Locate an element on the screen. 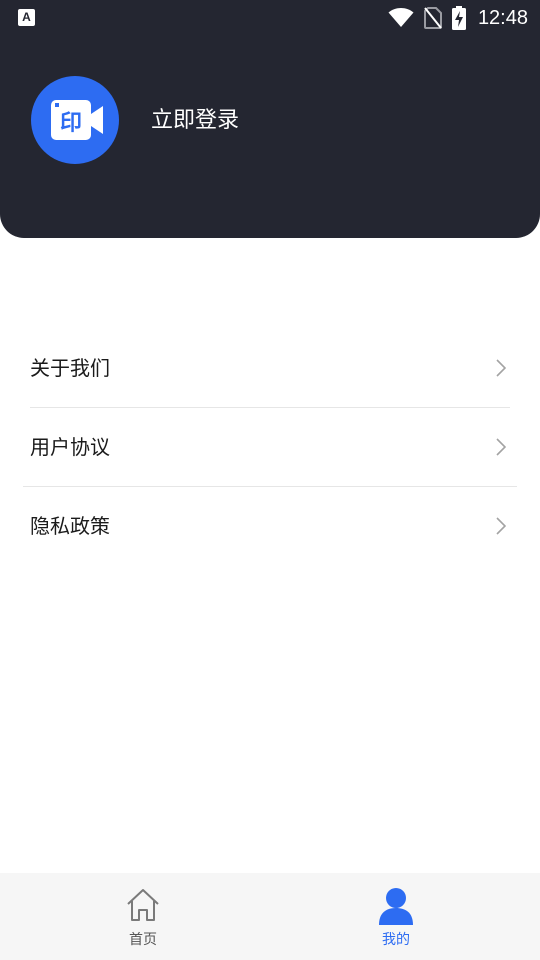 The width and height of the screenshot is (540, 960). menu-item-privacy-policy: 隐私政策 is located at coordinates (270, 526).